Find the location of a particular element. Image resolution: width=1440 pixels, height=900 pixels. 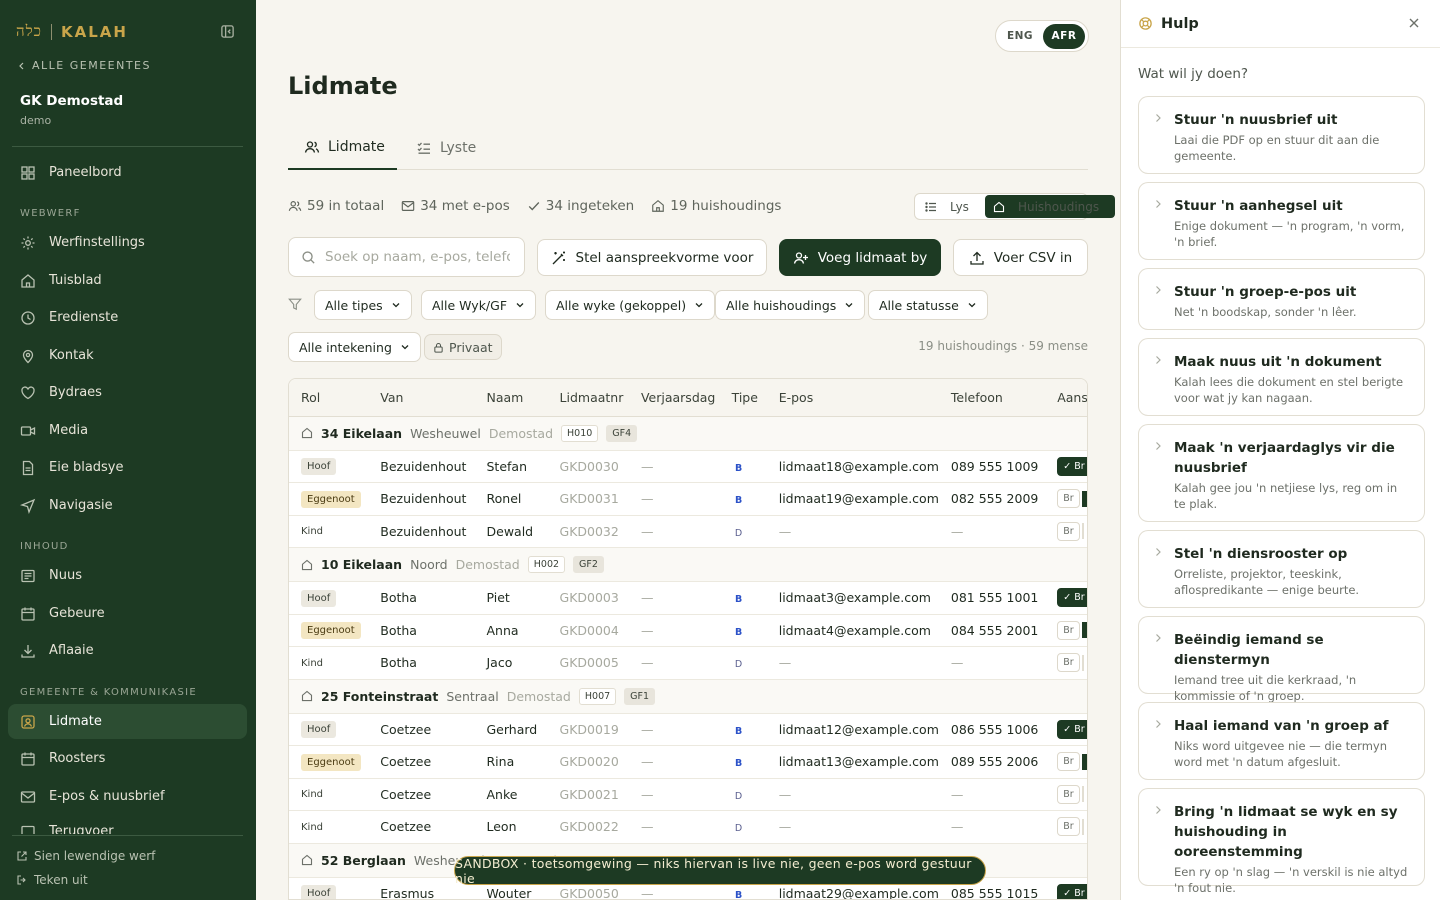

lang-option-afr: AFR is located at coordinates (1064, 36).